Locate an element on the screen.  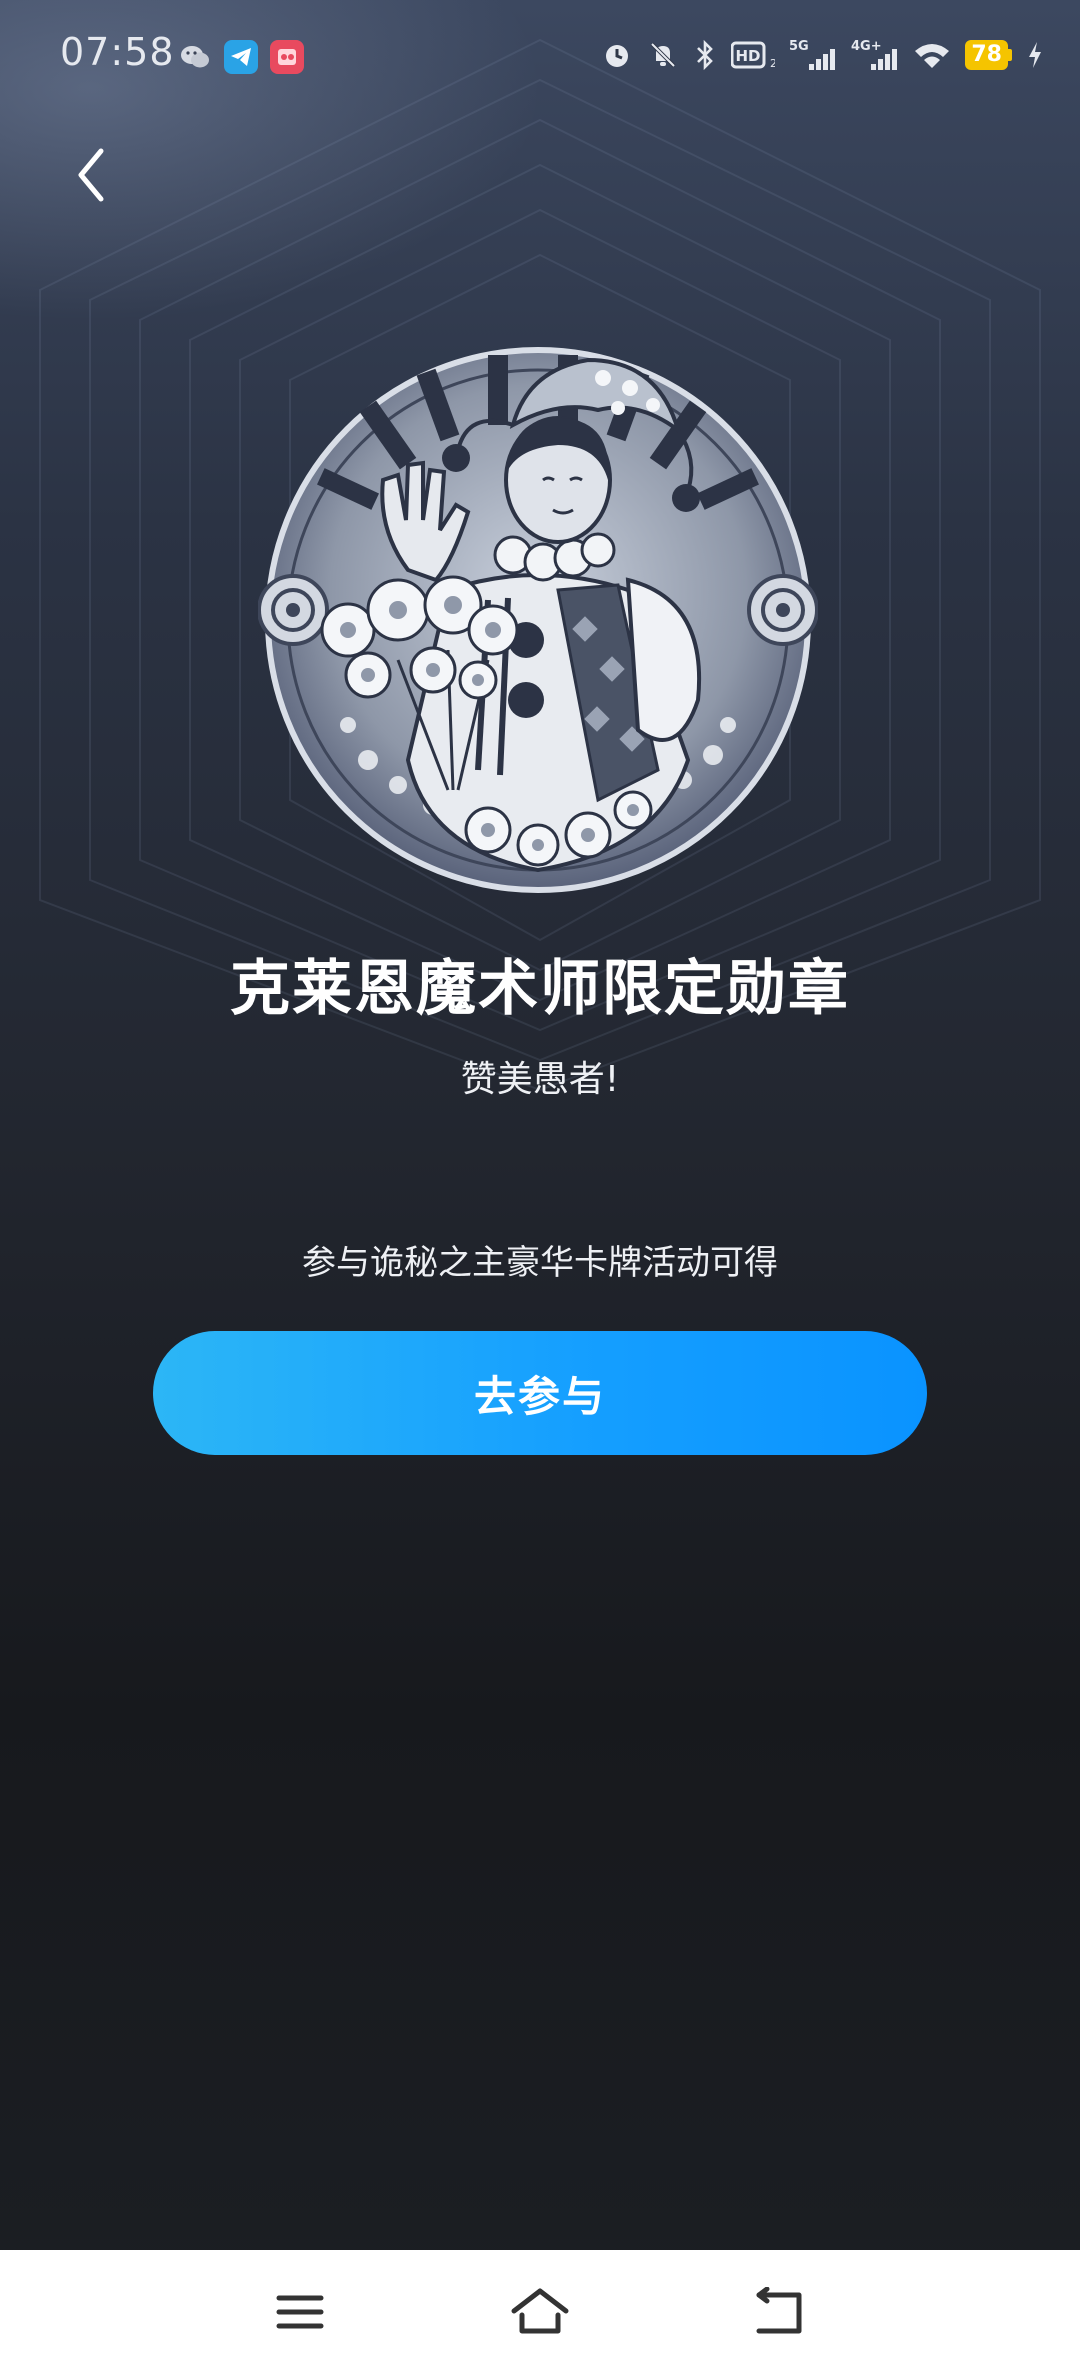
chevron-left-icon is located at coordinates (91, 175).